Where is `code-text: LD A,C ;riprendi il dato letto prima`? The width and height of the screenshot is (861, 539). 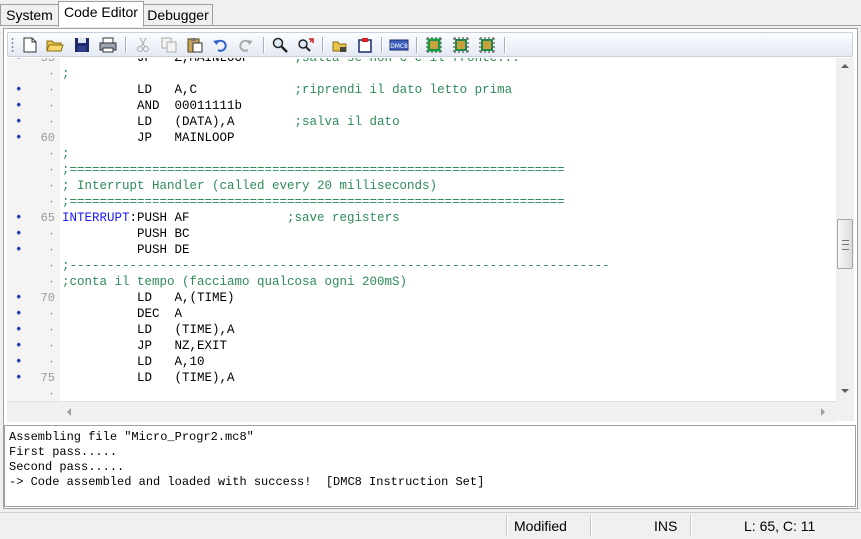
code-text: LD A,C ;riprendi il dato letto prima is located at coordinates (287, 90).